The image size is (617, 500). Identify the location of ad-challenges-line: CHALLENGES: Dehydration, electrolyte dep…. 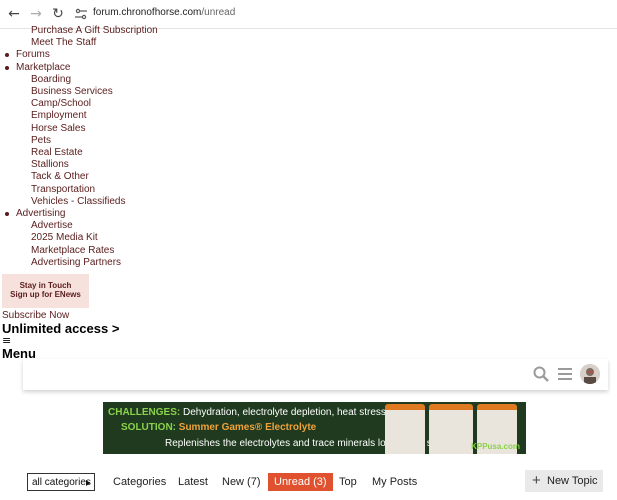
(247, 412).